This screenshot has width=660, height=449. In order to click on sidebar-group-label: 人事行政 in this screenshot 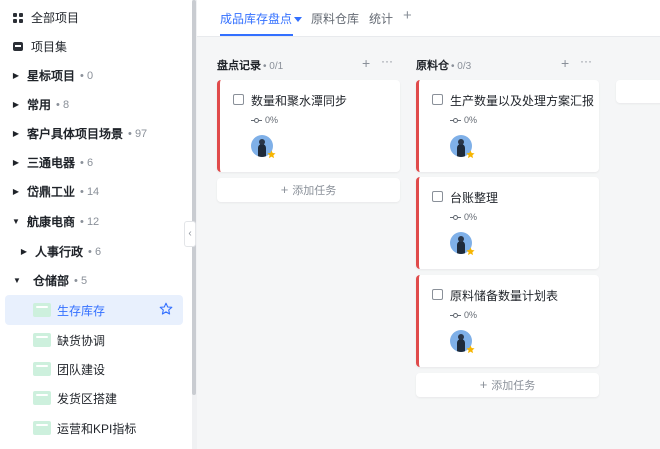, I will do `click(59, 252)`.